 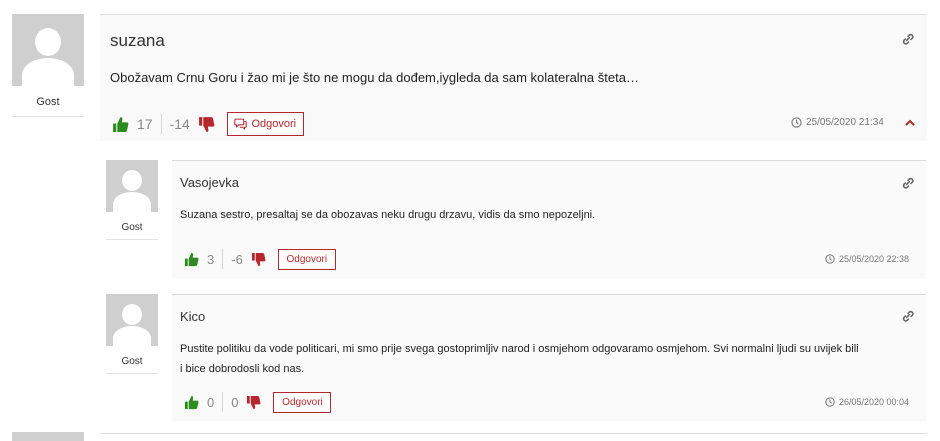 What do you see at coordinates (192, 316) in the screenshot?
I see `comment-author: Kico` at bounding box center [192, 316].